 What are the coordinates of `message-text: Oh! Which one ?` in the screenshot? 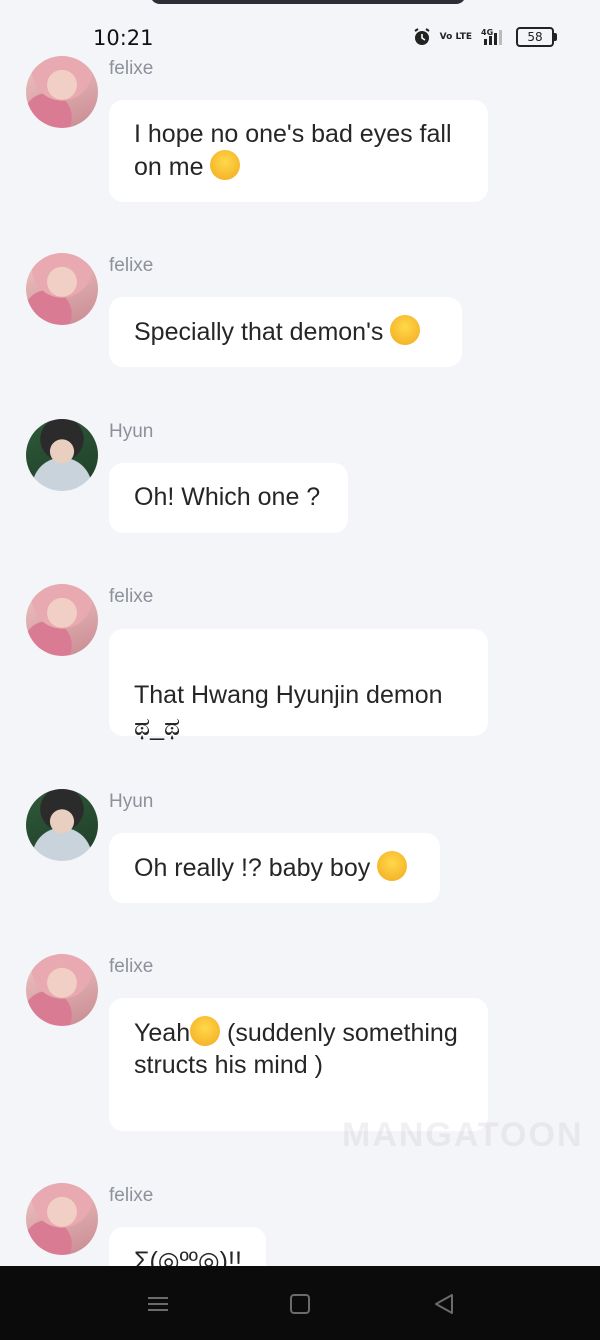 It's located at (227, 497).